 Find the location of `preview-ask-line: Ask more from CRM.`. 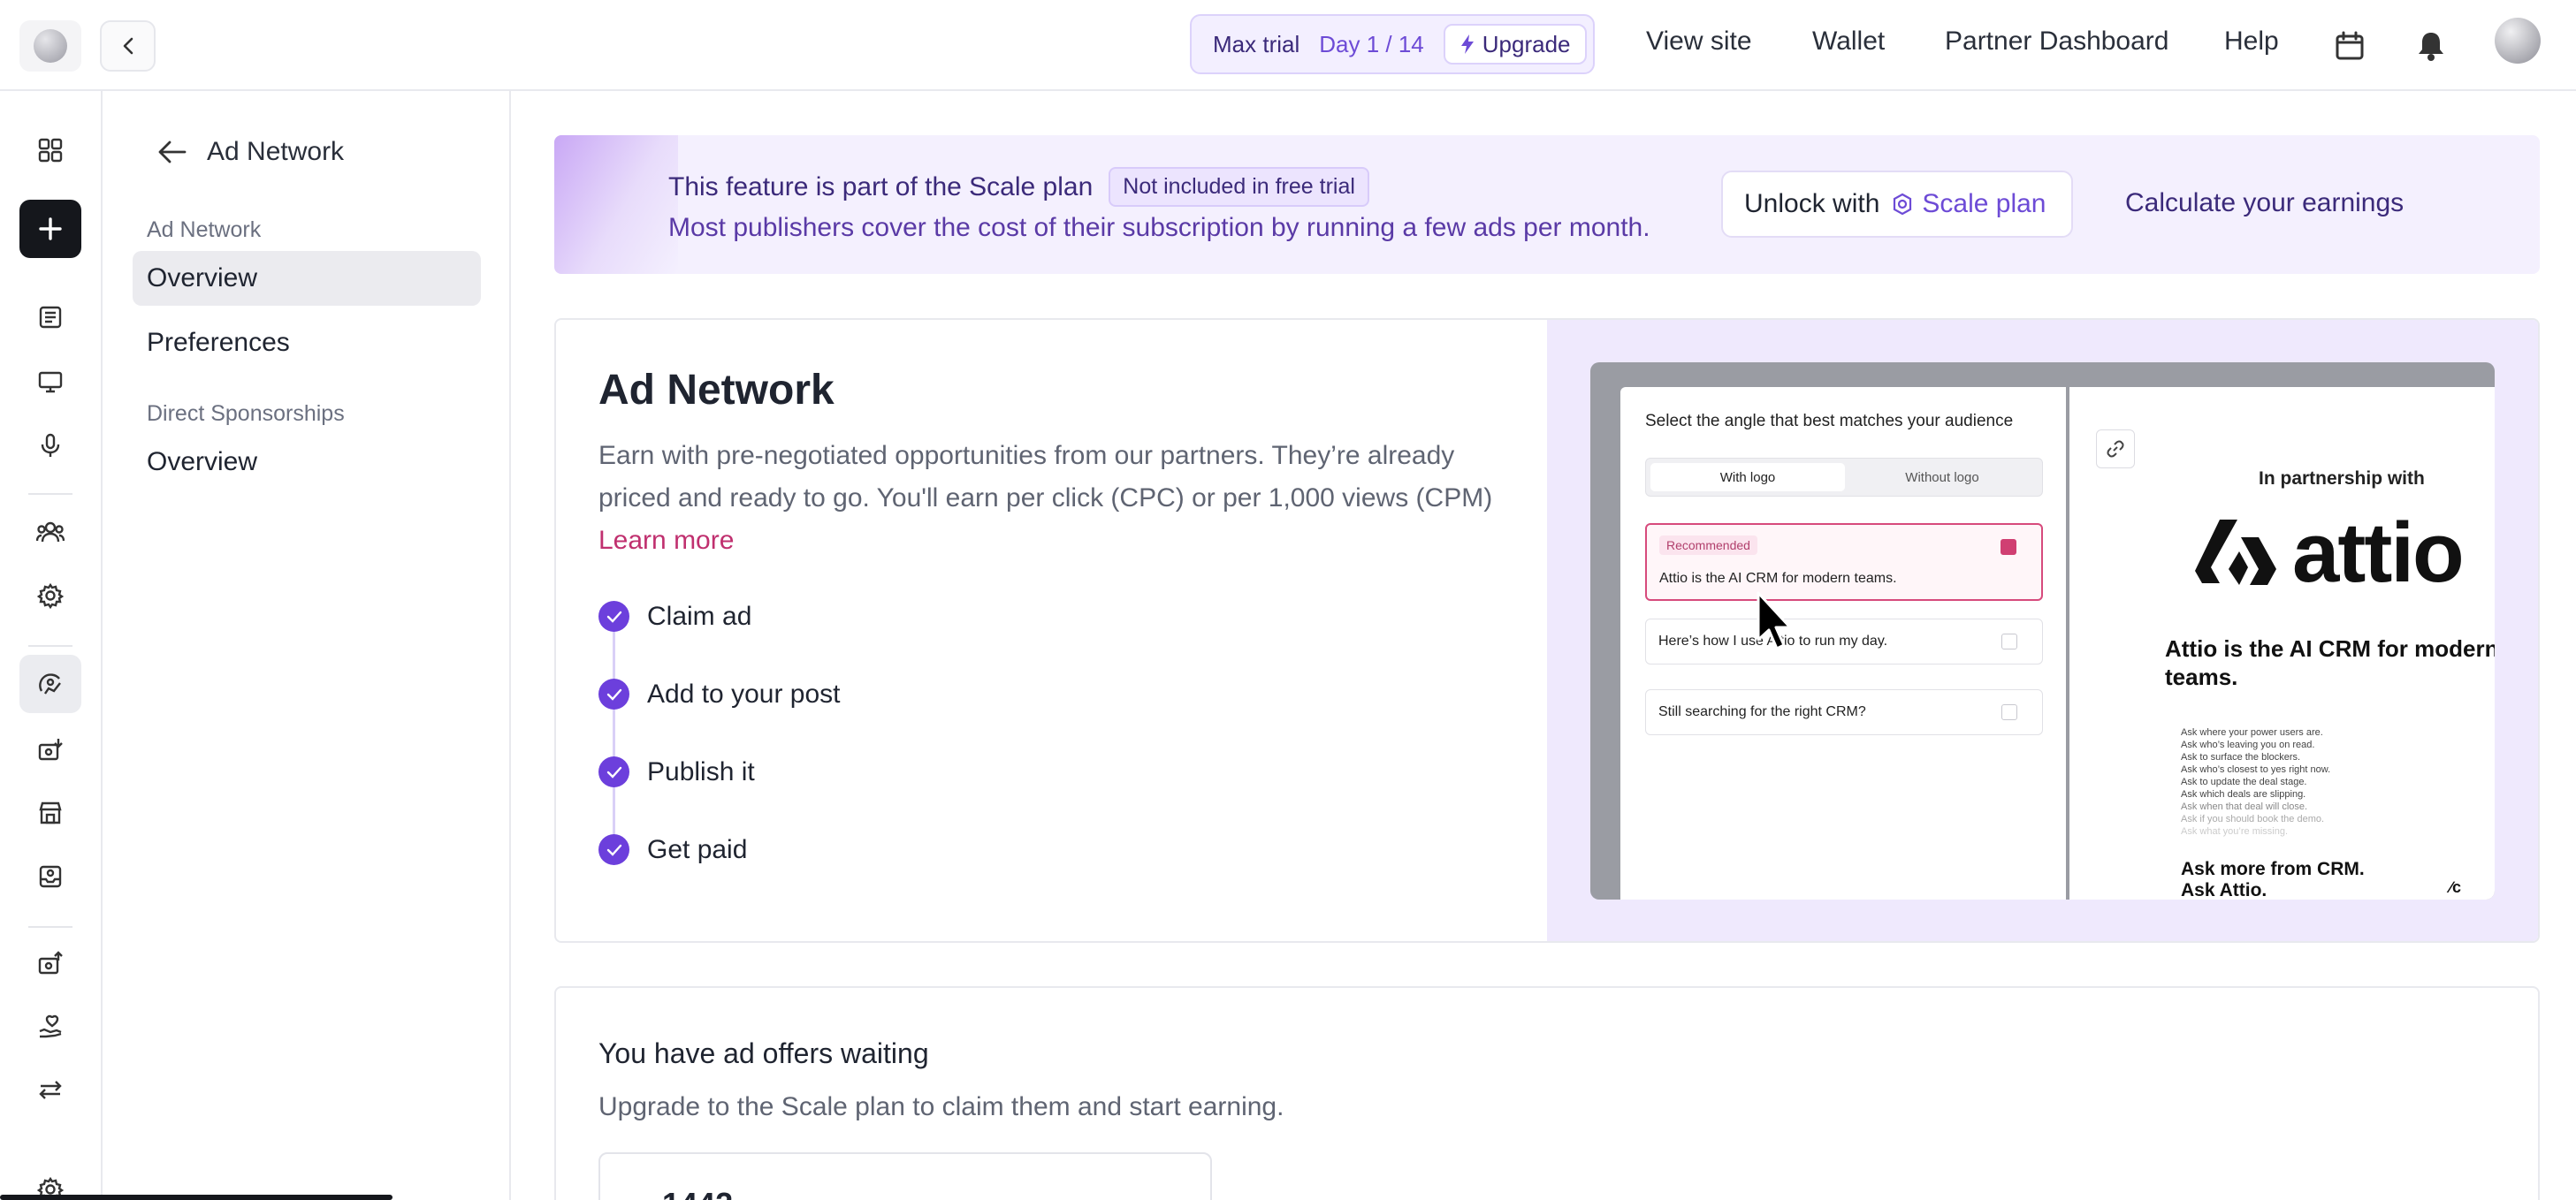

preview-ask-line: Ask more from CRM. is located at coordinates (2273, 869).